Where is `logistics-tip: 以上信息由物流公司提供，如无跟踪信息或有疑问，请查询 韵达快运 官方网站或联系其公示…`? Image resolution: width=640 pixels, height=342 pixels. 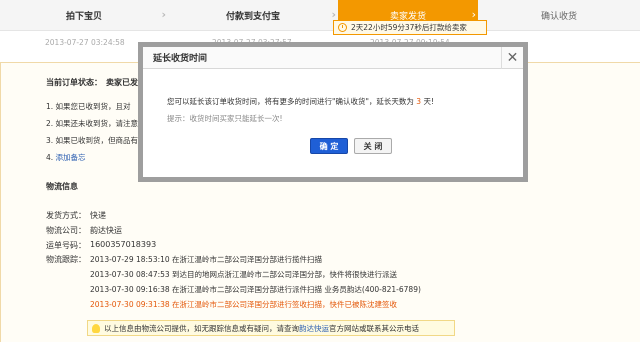
logistics-tip: 以上信息由物流公司提供，如无跟踪信息或有疑问，请查询 韵达快运 官方网站或联系其公示… is located at coordinates (271, 328).